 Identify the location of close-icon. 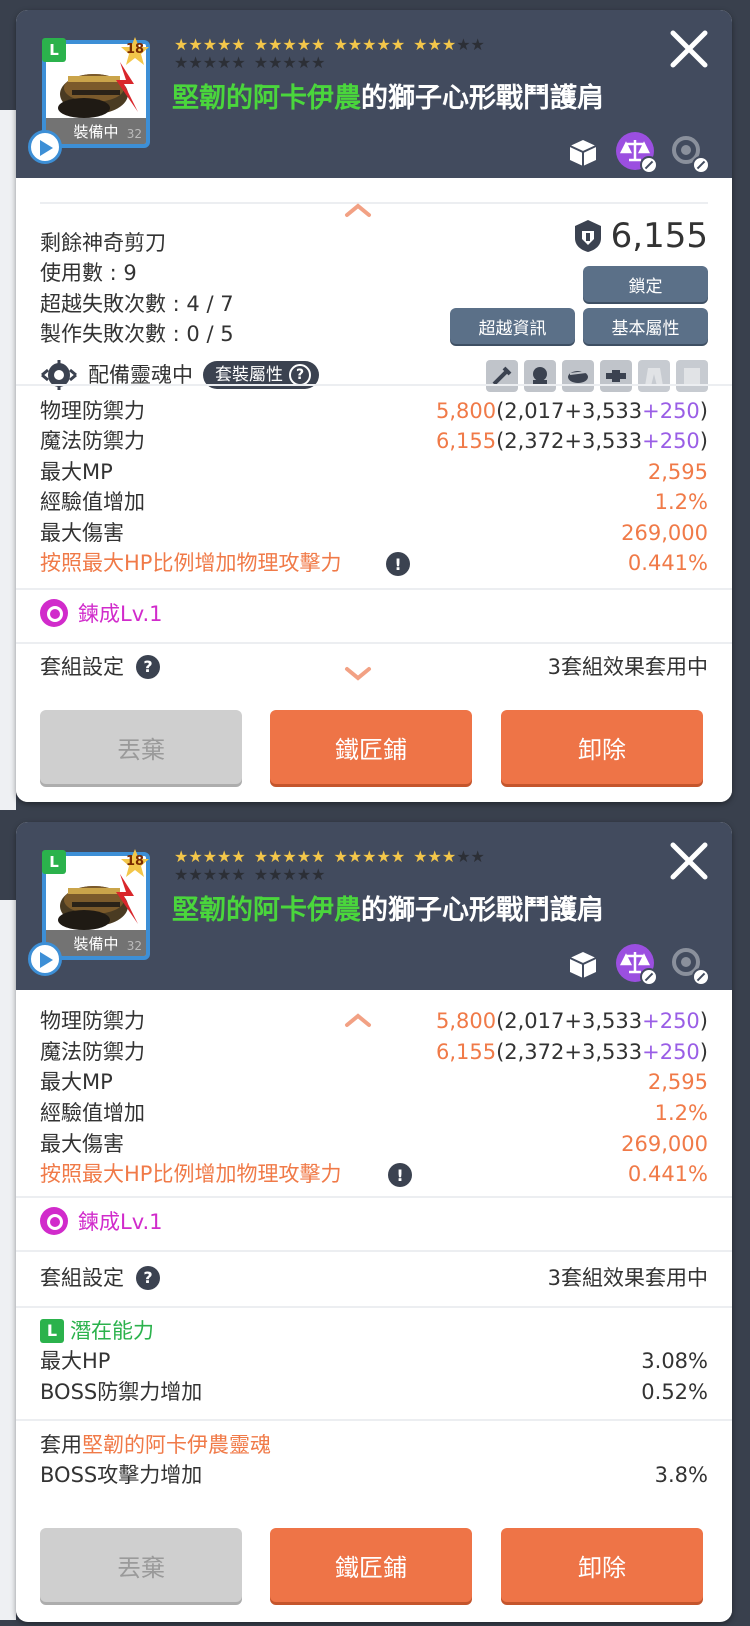
(689, 49).